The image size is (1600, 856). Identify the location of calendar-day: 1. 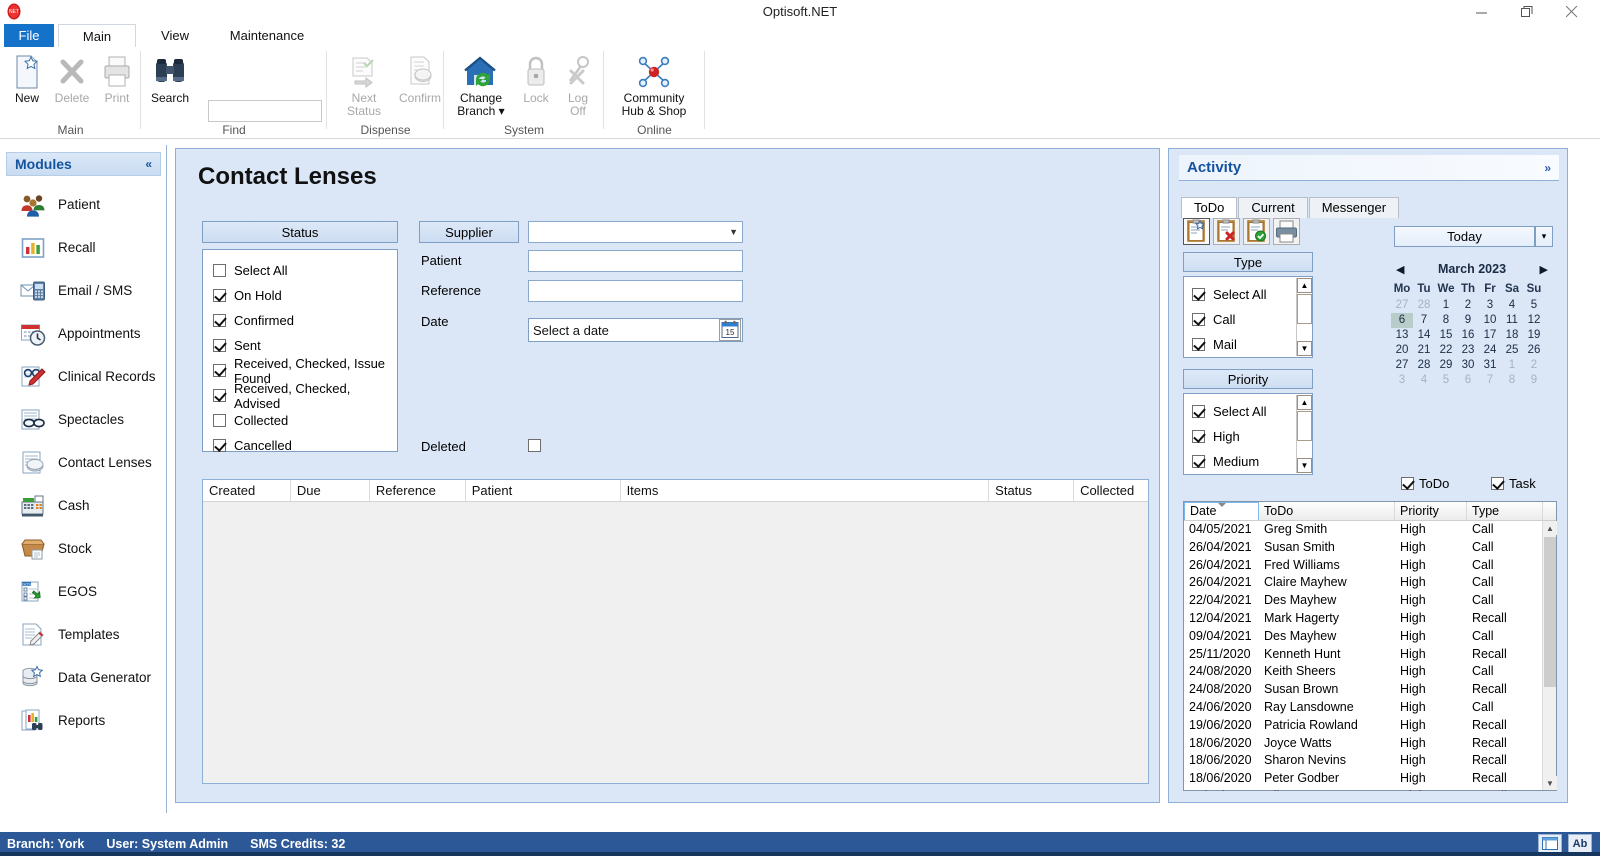
(1446, 305).